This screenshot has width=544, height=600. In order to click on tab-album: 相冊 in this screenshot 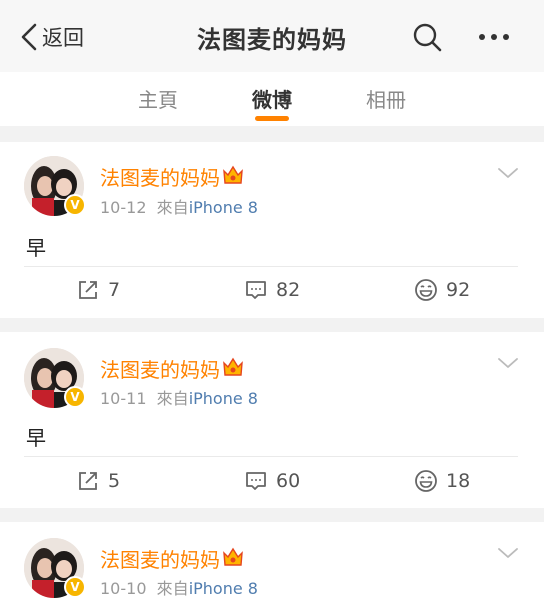, I will do `click(386, 98)`.